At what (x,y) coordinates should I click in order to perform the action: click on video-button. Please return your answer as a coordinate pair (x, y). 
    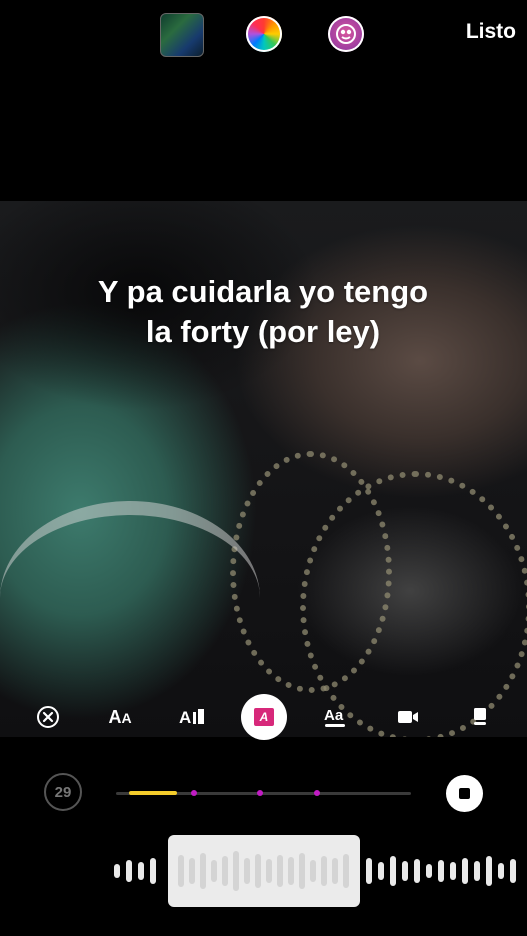
    Looking at the image, I should click on (408, 717).